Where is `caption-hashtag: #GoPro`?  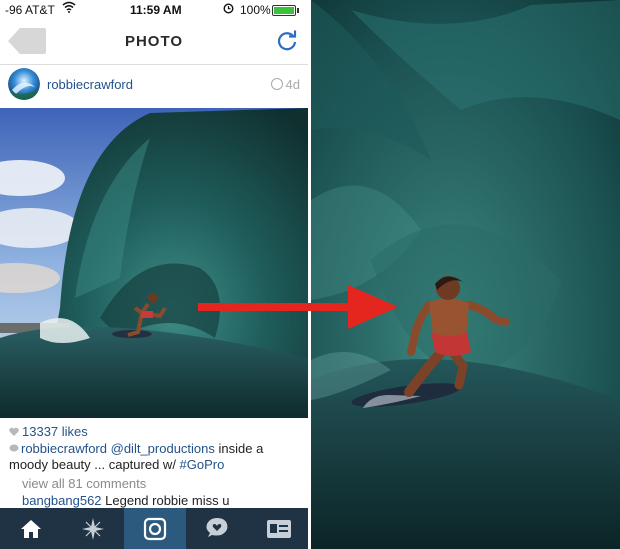
caption-hashtag: #GoPro is located at coordinates (202, 464).